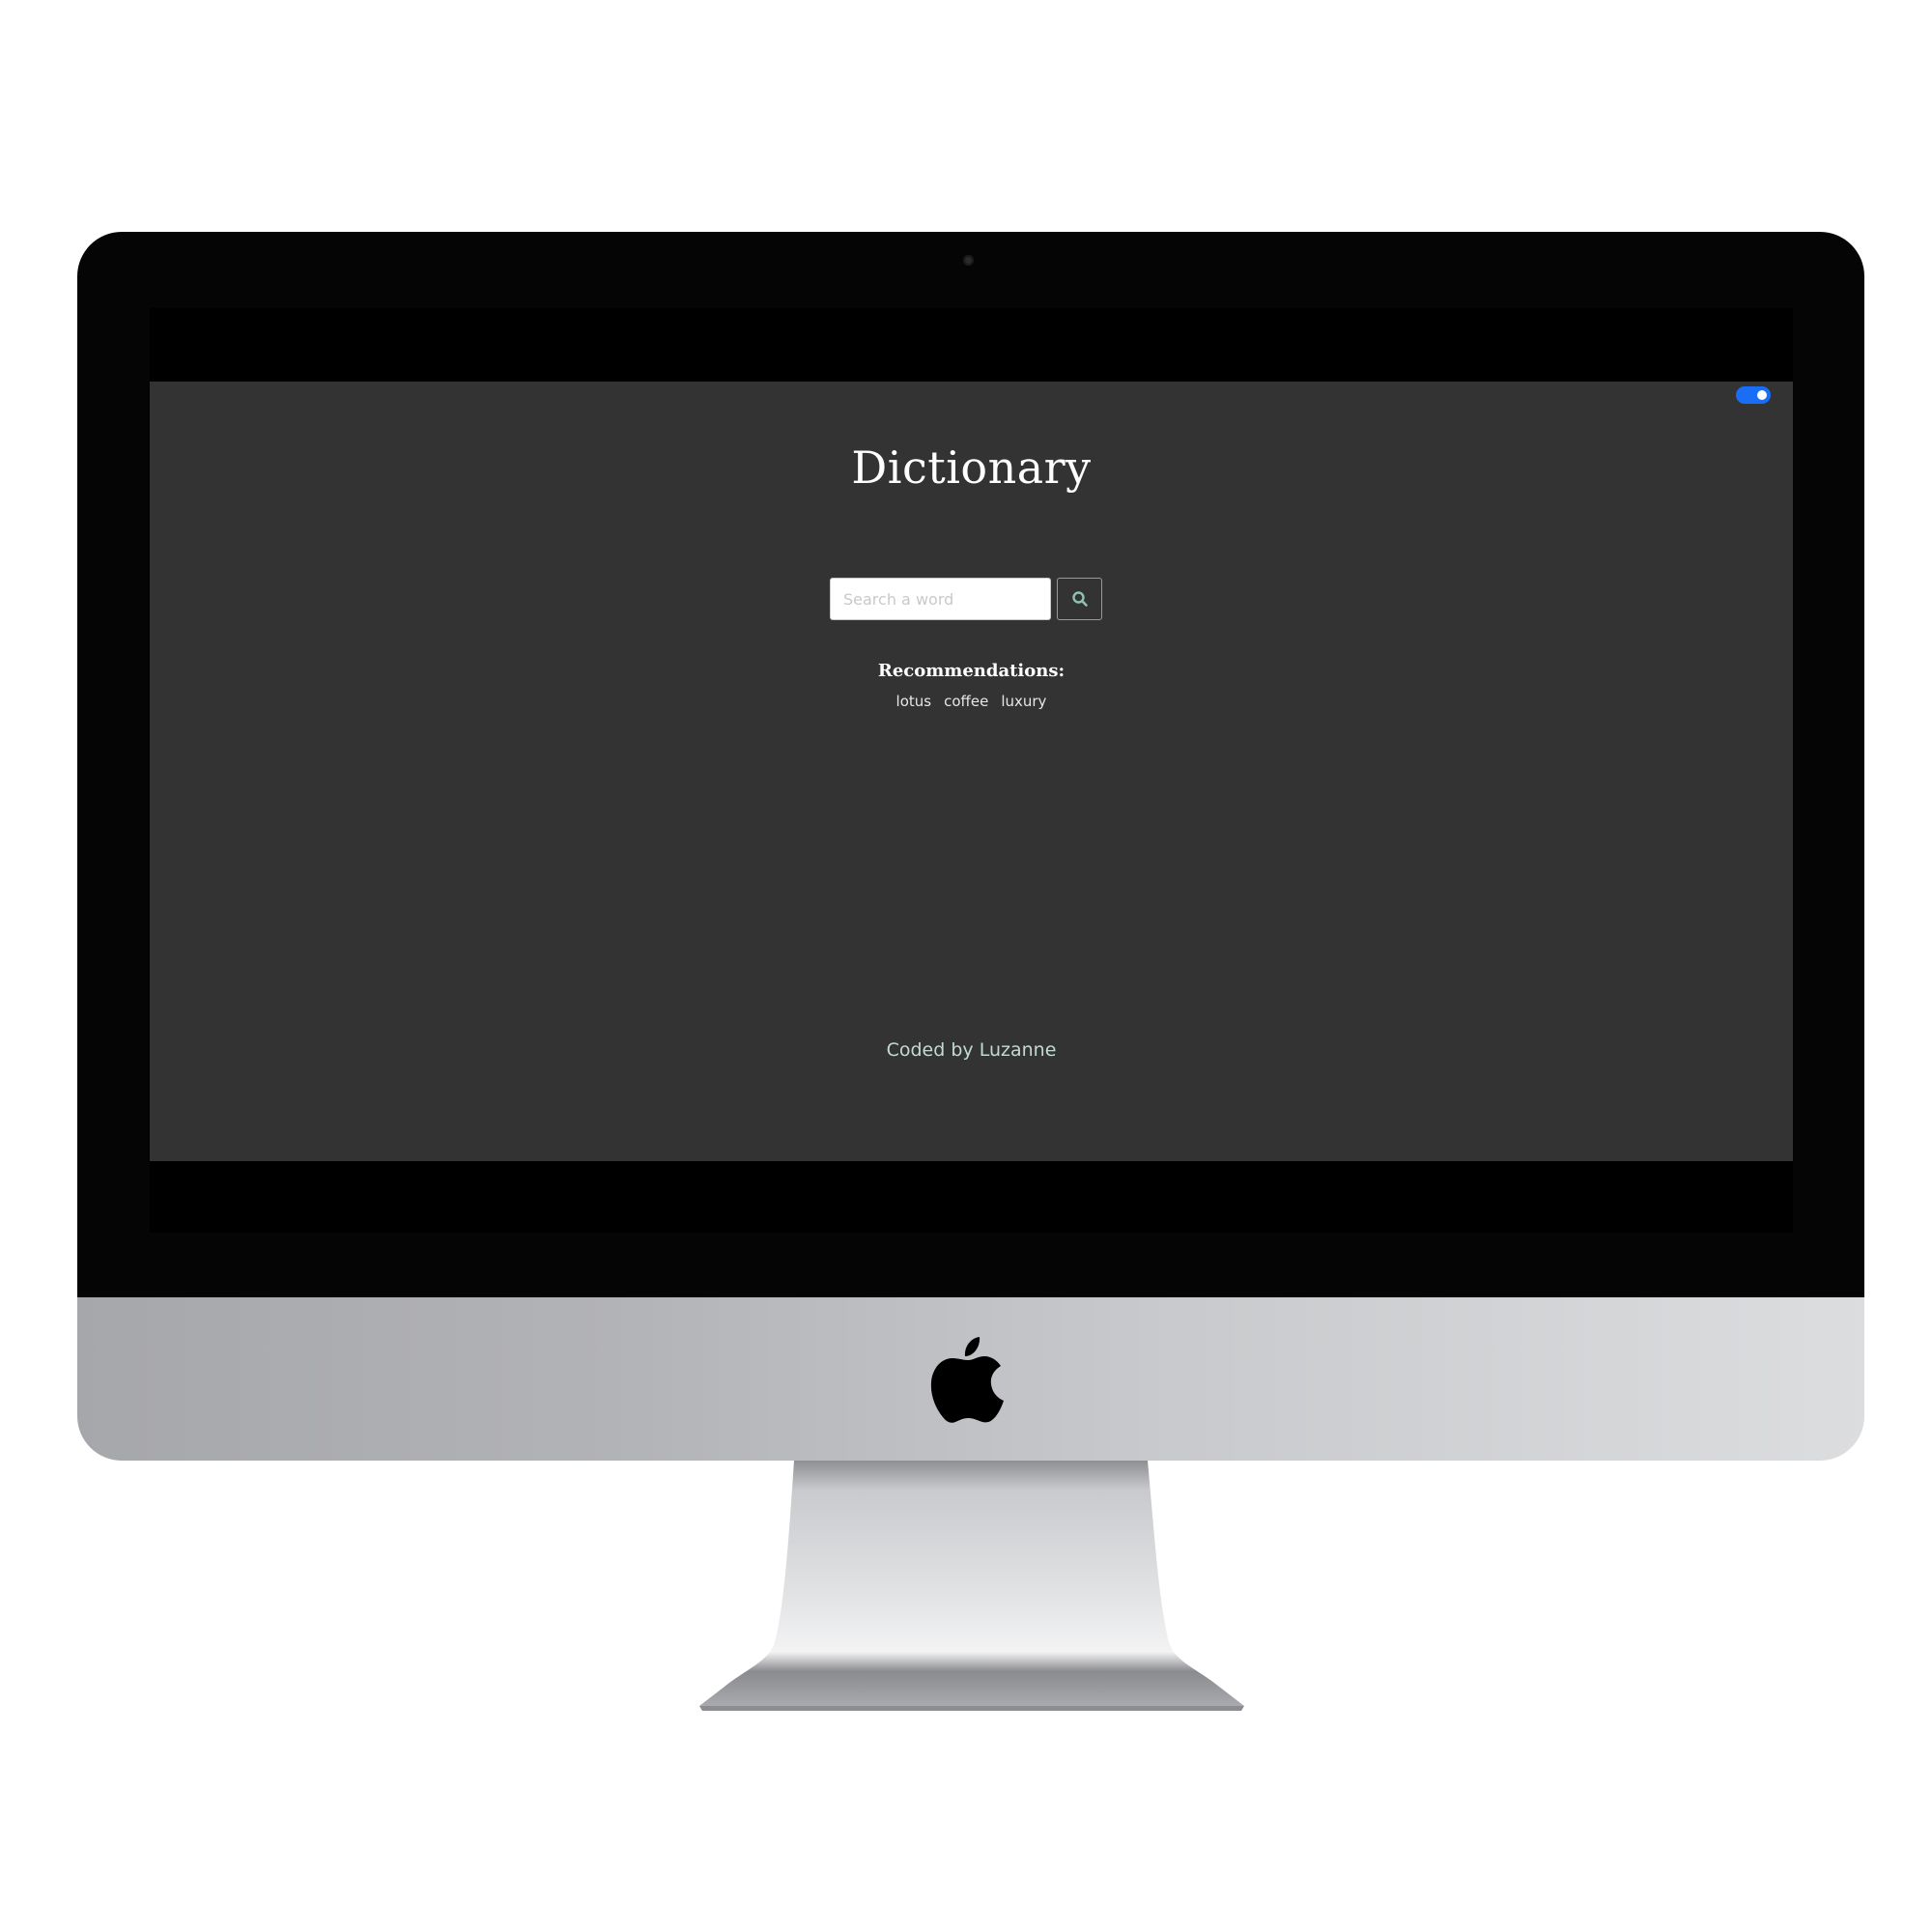 This screenshot has width=1932, height=1932. I want to click on recommendation-item: luxury, so click(1024, 701).